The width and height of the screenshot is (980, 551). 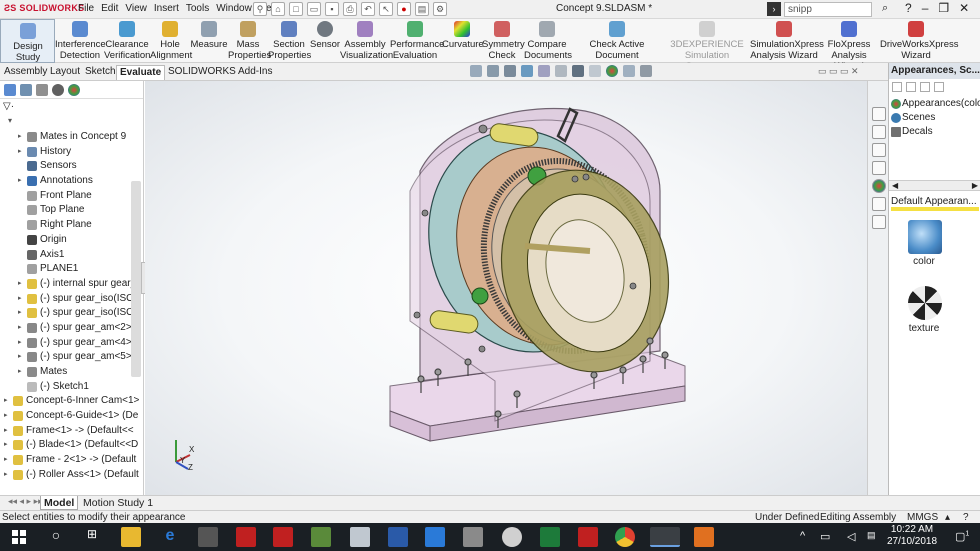 What do you see at coordinates (828, 9) in the screenshot?
I see `search-input` at bounding box center [828, 9].